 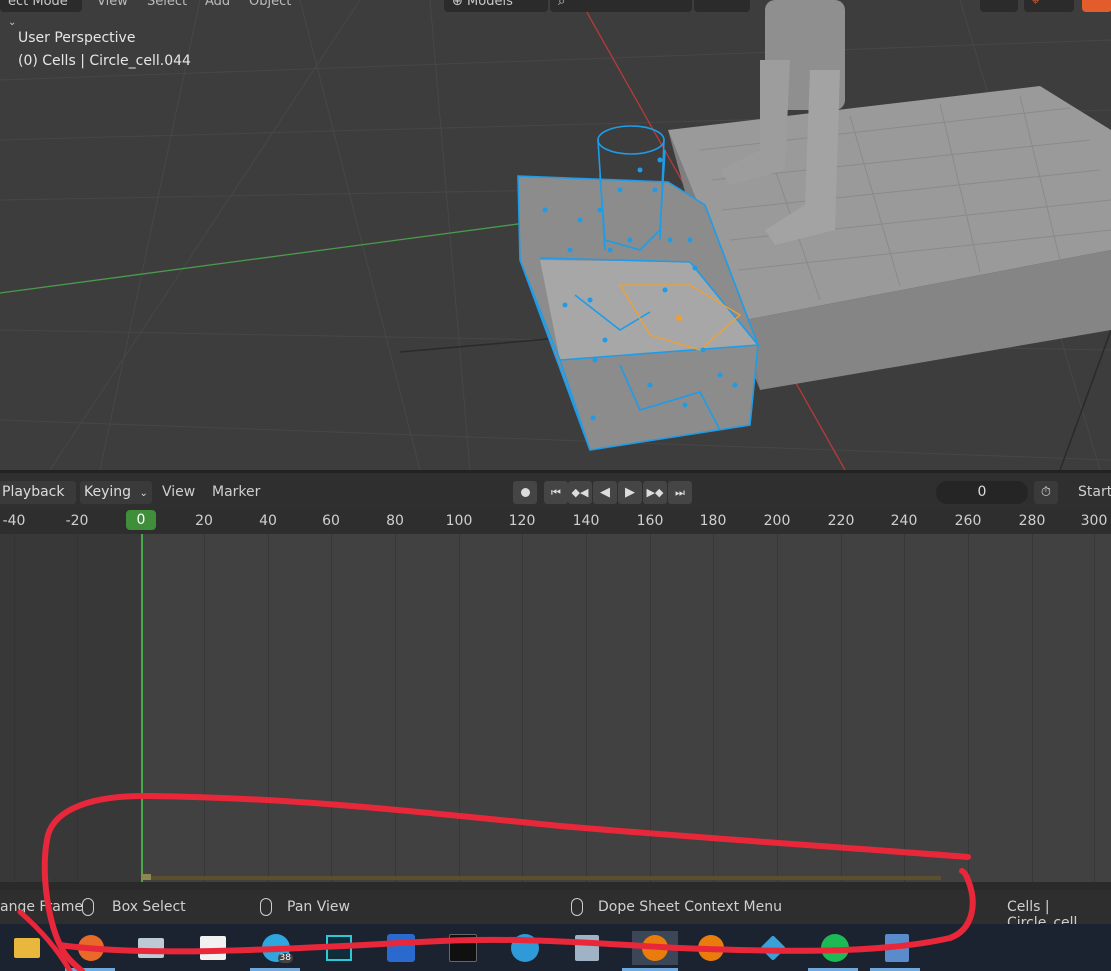 I want to click on proportional-edit-button, so click(x=1096, y=6).